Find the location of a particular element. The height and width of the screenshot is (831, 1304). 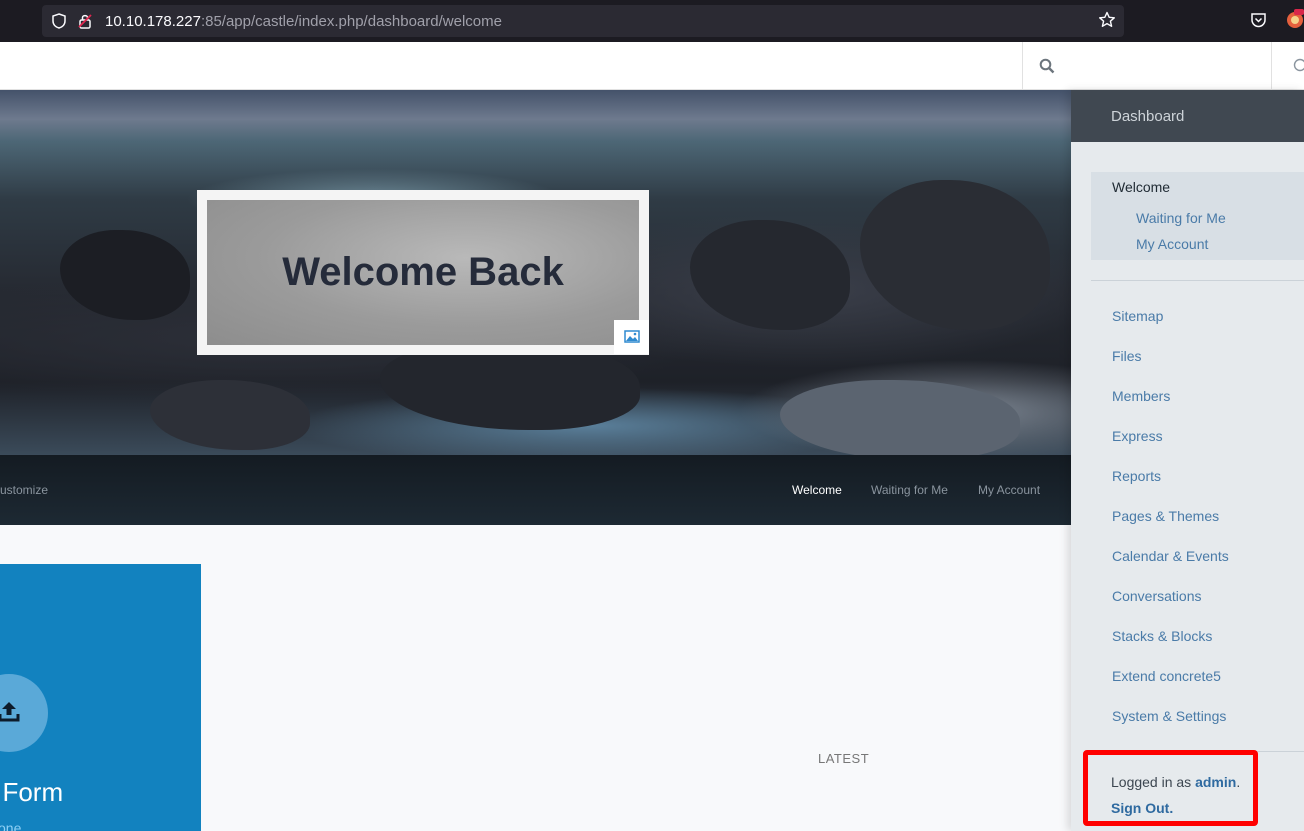

sidebar-item-my-account: My Account is located at coordinates (1172, 244).